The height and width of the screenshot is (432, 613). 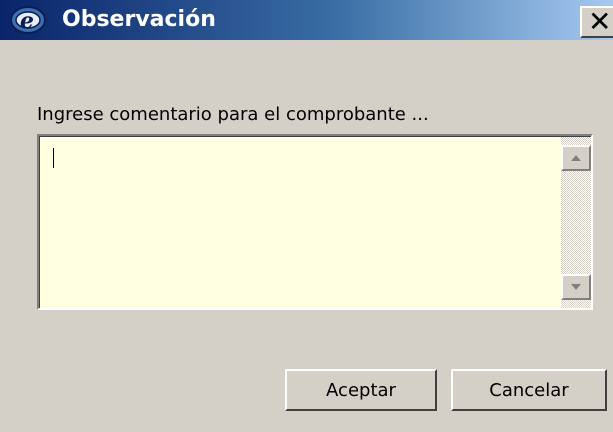 What do you see at coordinates (27, 21) in the screenshot?
I see `svg-text: e` at bounding box center [27, 21].